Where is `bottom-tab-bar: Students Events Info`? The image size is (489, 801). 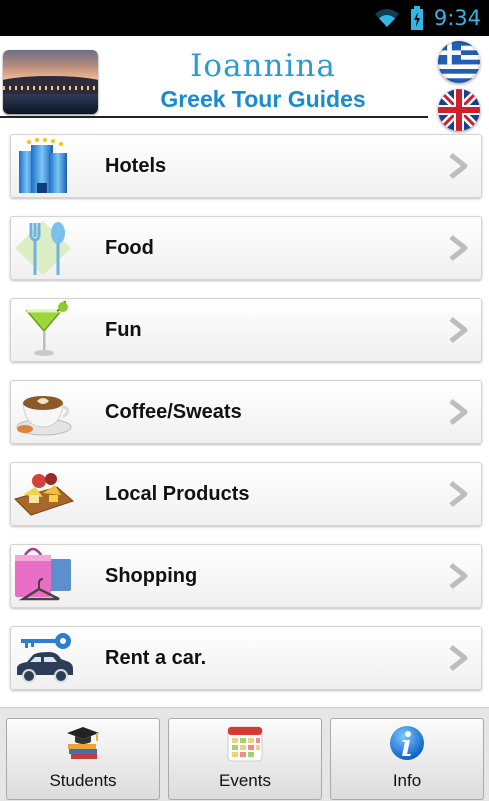
bottom-tab-bar: Students Events Info is located at coordinates (244, 754).